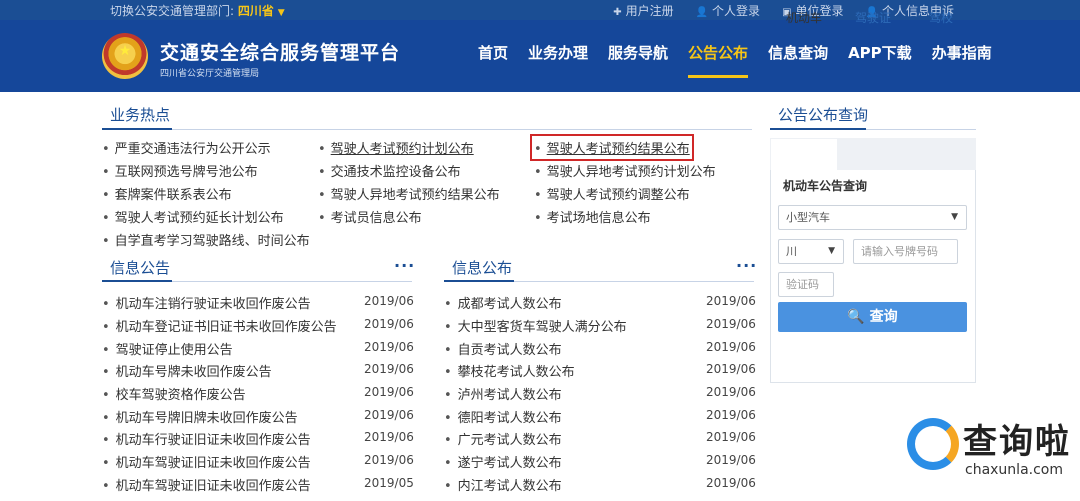 Image resolution: width=1080 pixels, height=501 pixels. What do you see at coordinates (804, 154) in the screenshot?
I see `active-tab-background` at bounding box center [804, 154].